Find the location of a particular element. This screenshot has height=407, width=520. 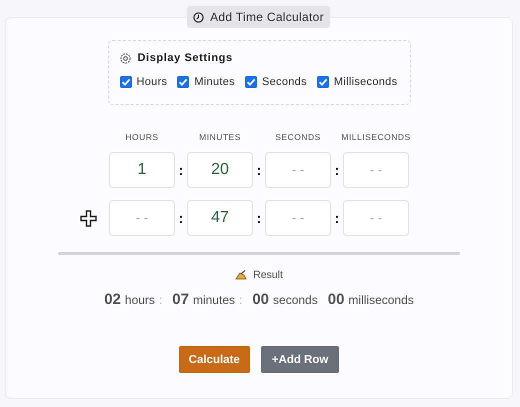

header-button: Add Time Calculator is located at coordinates (258, 17).